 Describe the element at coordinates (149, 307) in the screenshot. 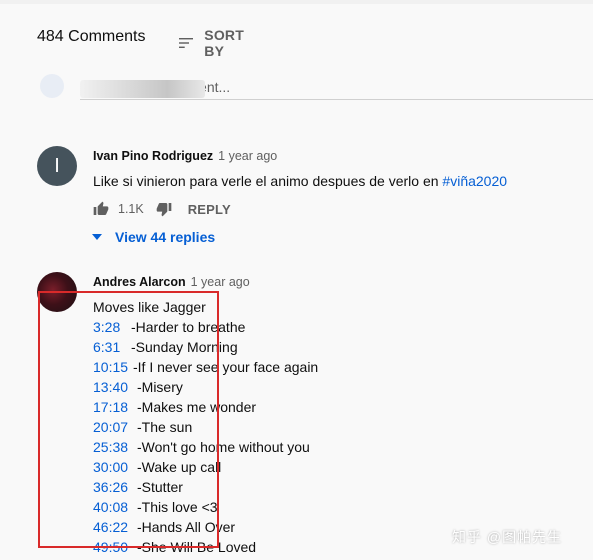

I see `comment-first-line: Moves like Jagger` at that location.